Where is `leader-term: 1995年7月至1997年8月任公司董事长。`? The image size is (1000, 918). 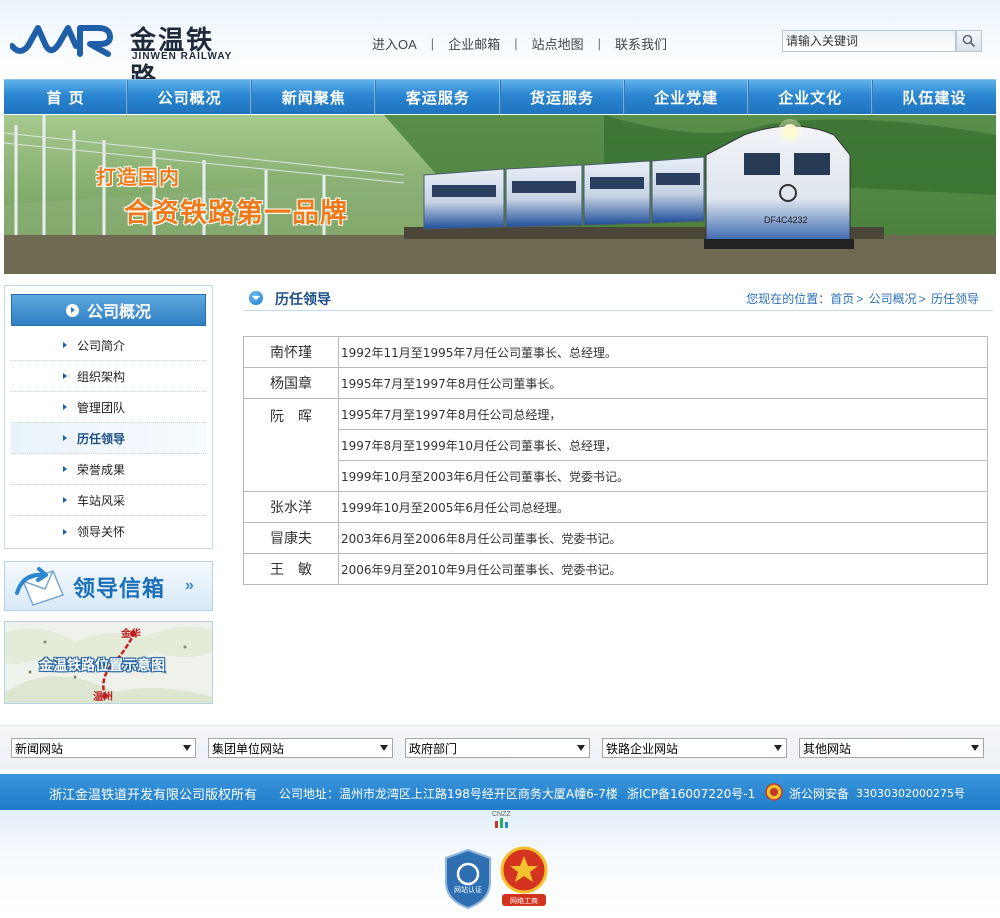
leader-term: 1995年7月至1997年8月任公司董事长。 is located at coordinates (663, 383).